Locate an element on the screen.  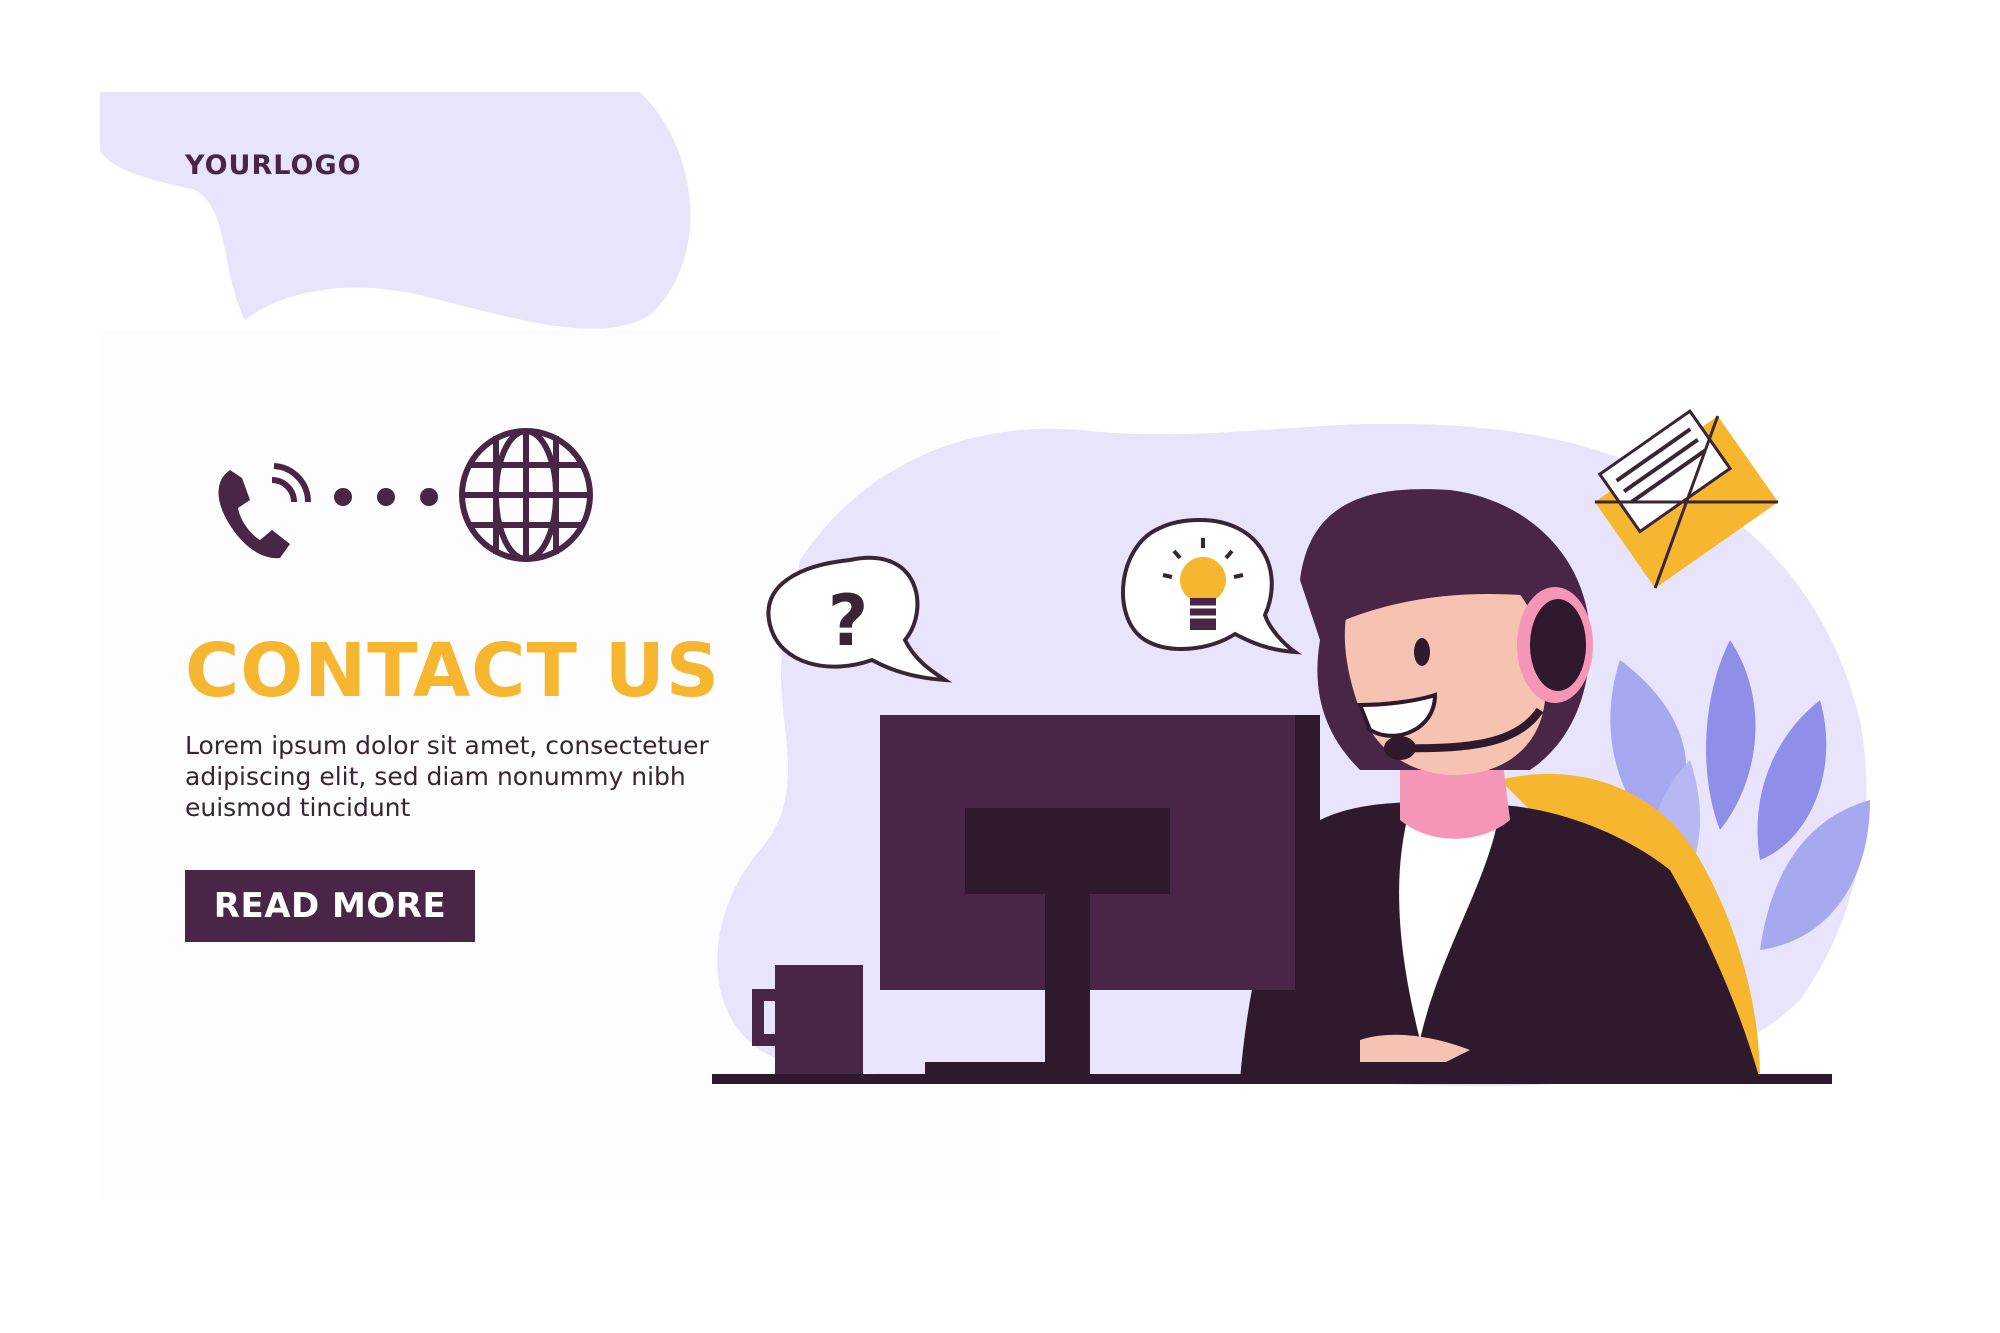
keyboard is located at coordinates (1380, 1067).